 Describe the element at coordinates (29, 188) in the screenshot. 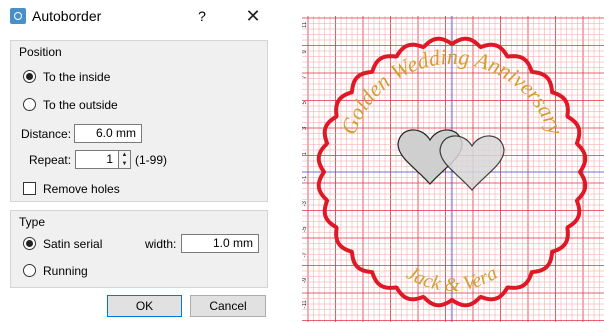

I see `remove-holes-checkbox` at that location.